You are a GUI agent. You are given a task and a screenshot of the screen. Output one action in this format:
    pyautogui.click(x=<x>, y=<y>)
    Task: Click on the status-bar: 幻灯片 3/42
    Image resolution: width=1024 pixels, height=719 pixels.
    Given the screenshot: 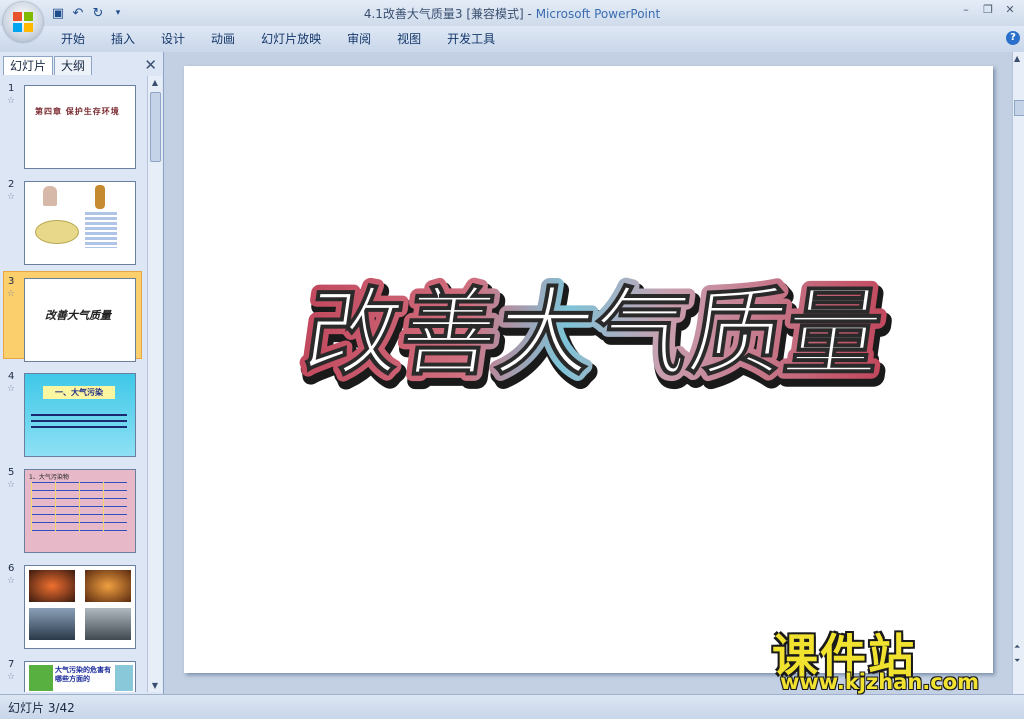 What is the action you would take?
    pyautogui.click(x=512, y=706)
    